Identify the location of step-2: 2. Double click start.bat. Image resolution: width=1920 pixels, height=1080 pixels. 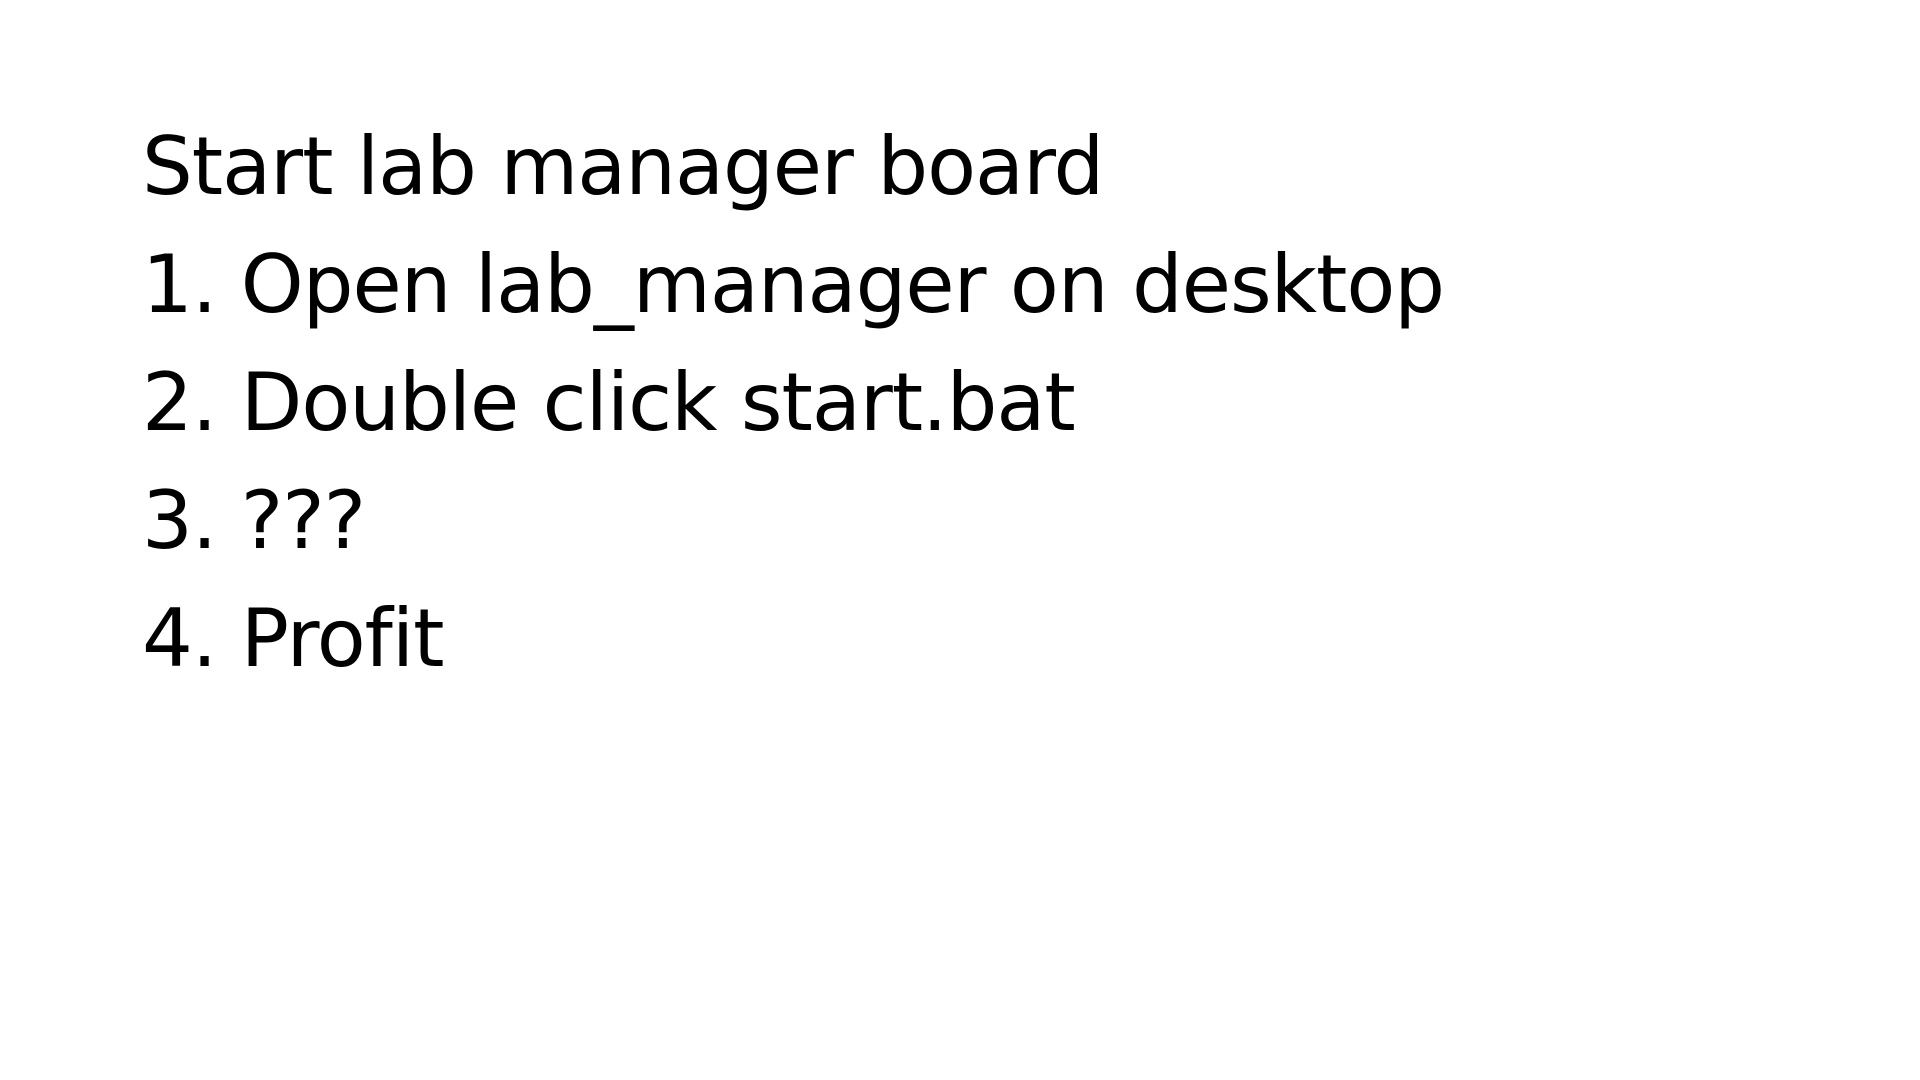
(609, 402).